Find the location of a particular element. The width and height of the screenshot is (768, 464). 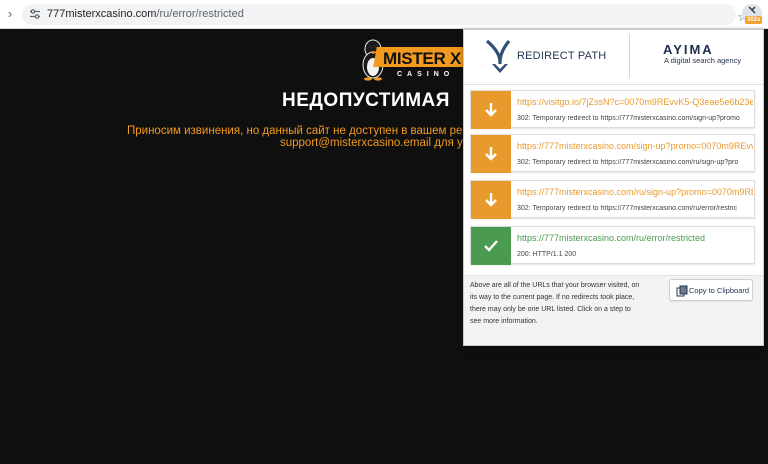

clipboard-icon is located at coordinates (682, 291).